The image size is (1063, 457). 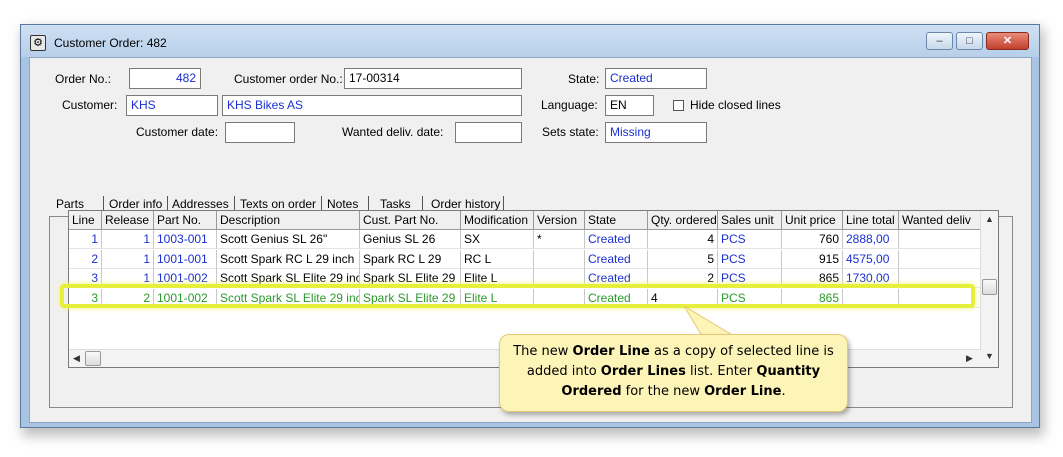 What do you see at coordinates (288, 220) in the screenshot?
I see `column-header: Description` at bounding box center [288, 220].